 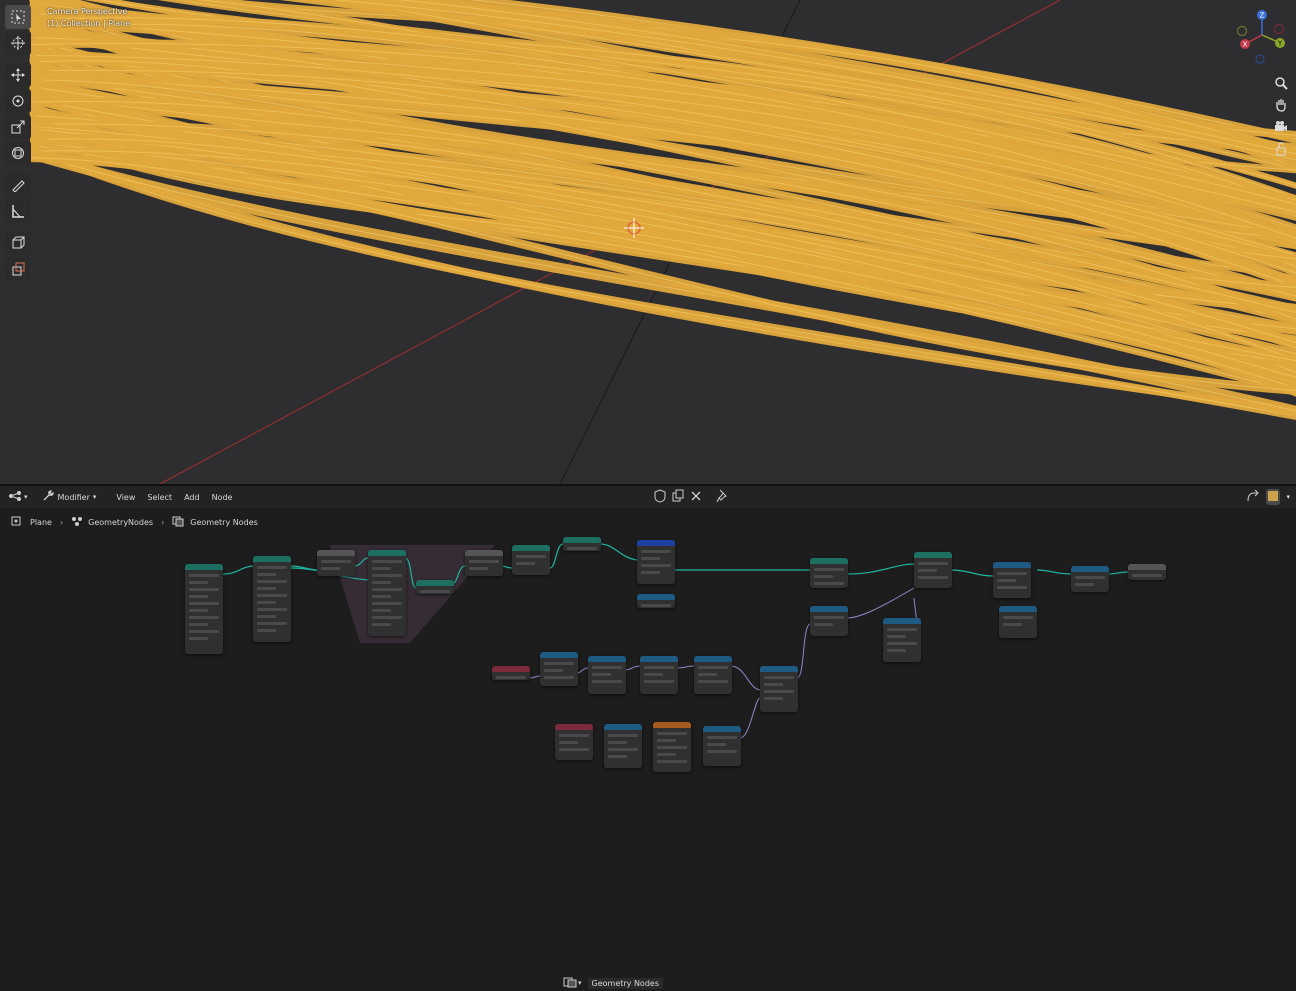 I want to click on annotate-icon, so click(x=18, y=185).